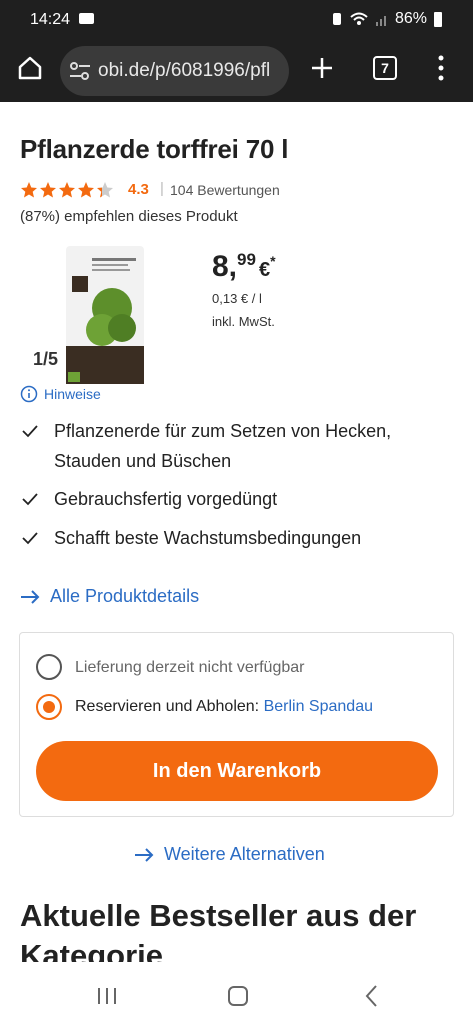  Describe the element at coordinates (166, 499) in the screenshot. I see `feature-text: Gebrauchsfertig vorgedüngt` at that location.